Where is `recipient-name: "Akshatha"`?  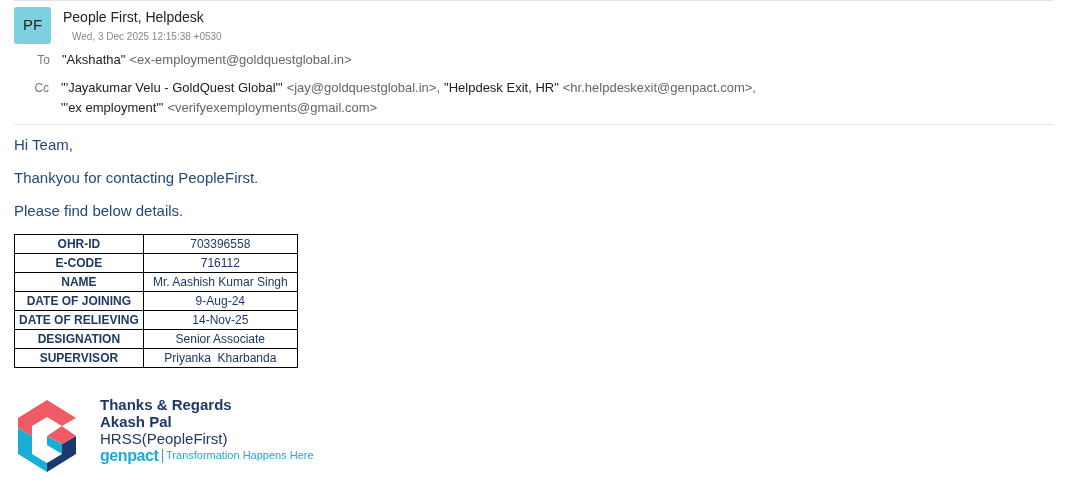
recipient-name: "Akshatha" is located at coordinates (94, 60).